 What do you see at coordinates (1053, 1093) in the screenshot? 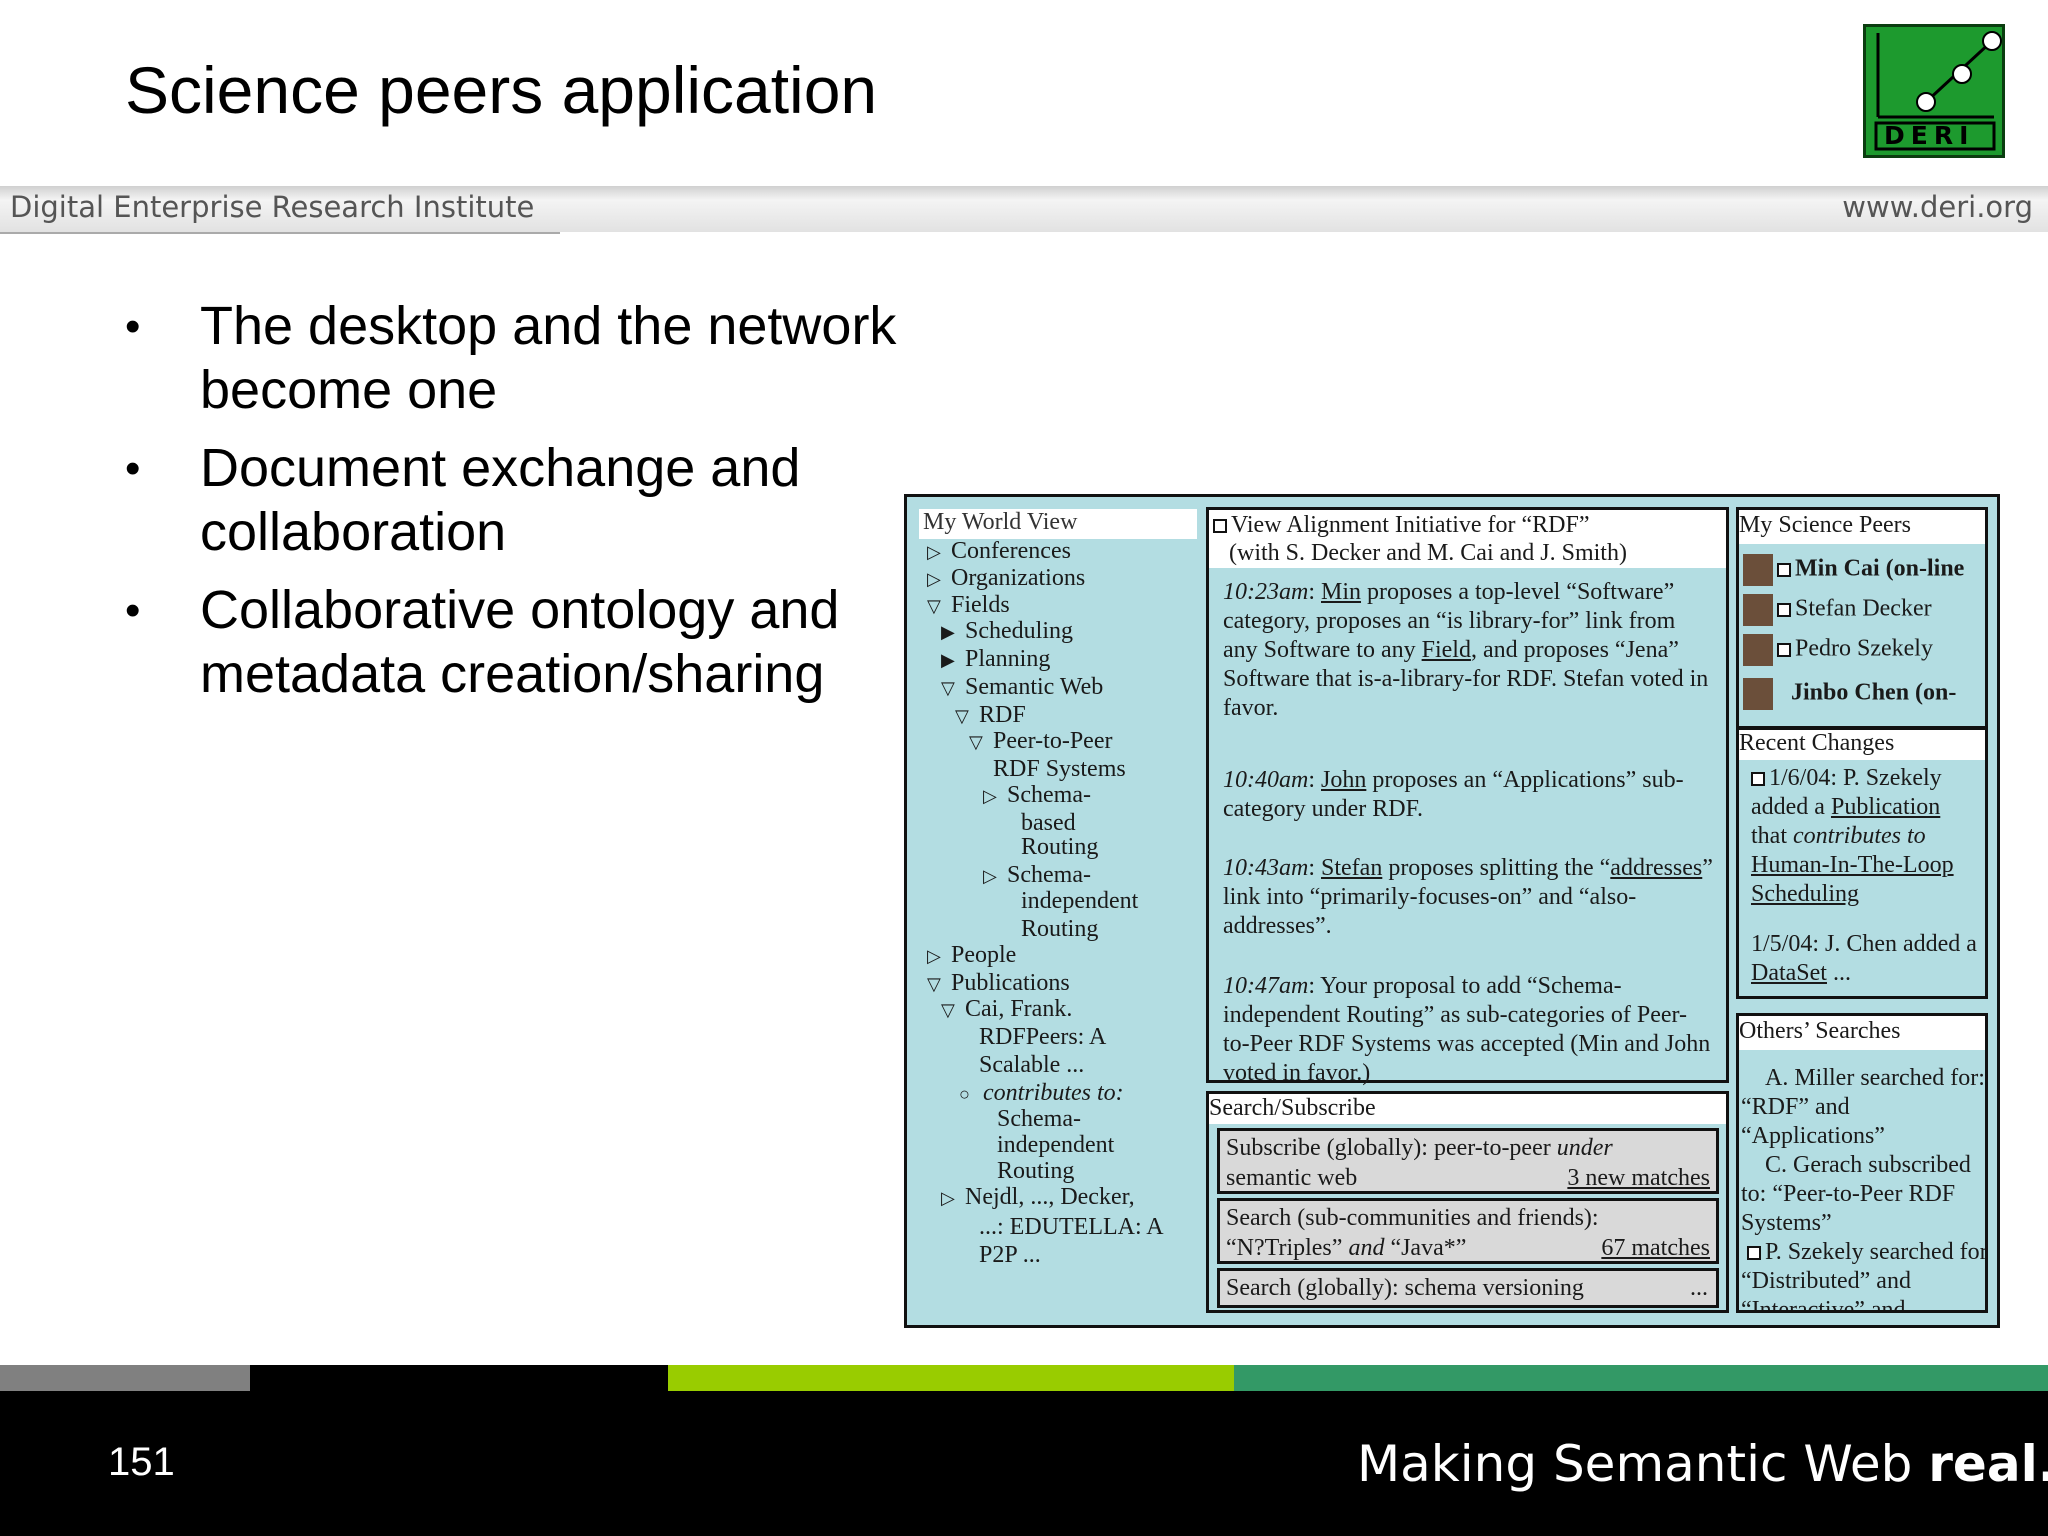
I see `tree-item-label: contributes to:` at bounding box center [1053, 1093].